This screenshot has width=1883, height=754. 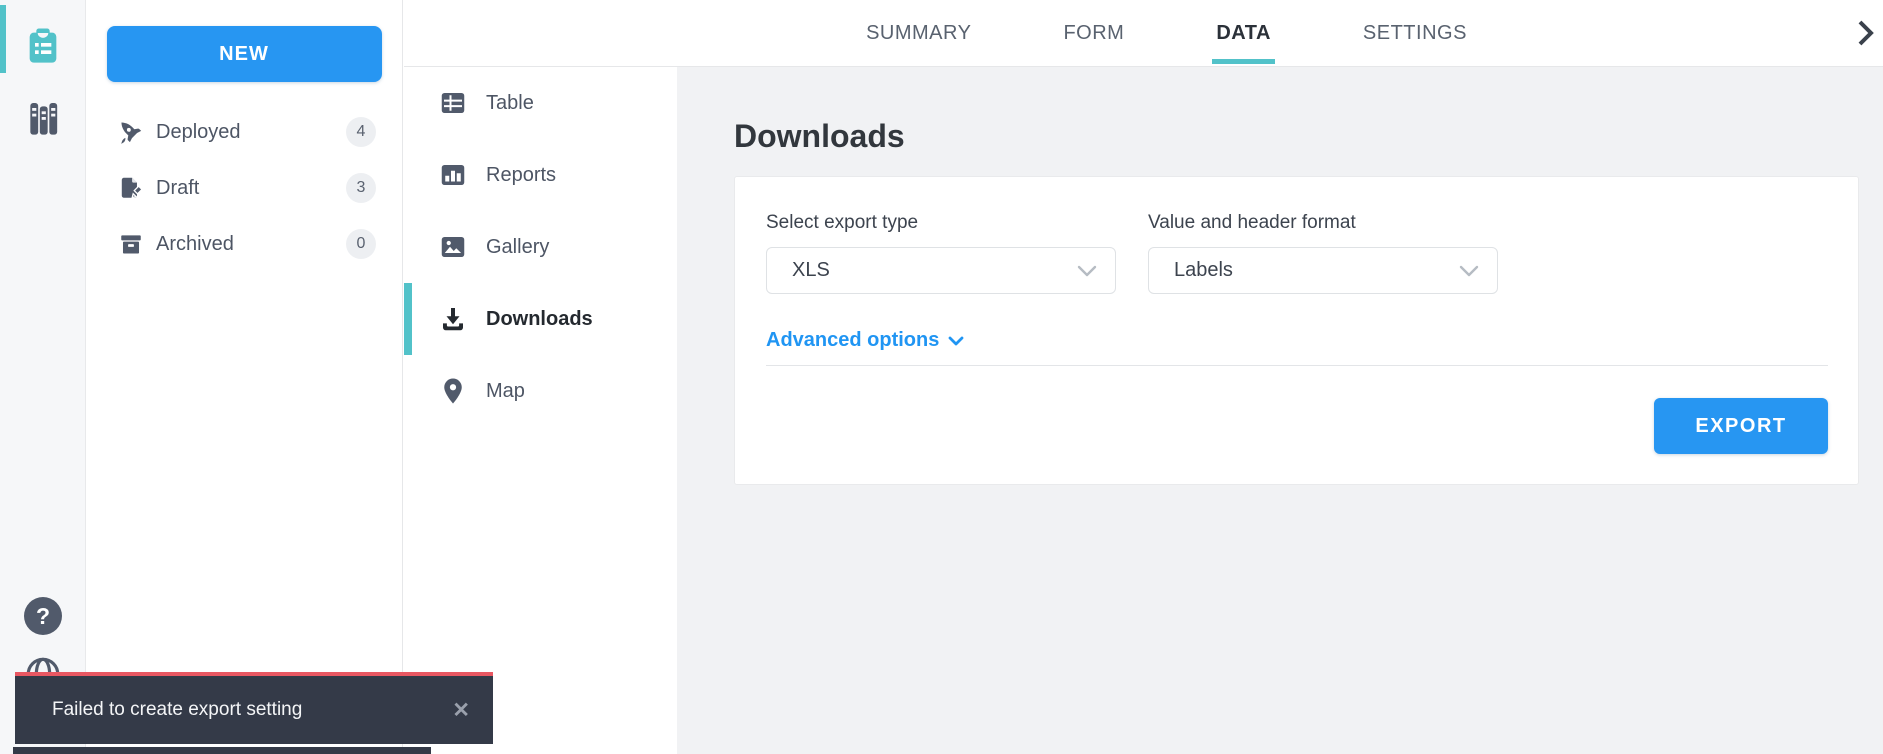 I want to click on sidebar-item-deployed: Deployed 4, so click(x=244, y=132).